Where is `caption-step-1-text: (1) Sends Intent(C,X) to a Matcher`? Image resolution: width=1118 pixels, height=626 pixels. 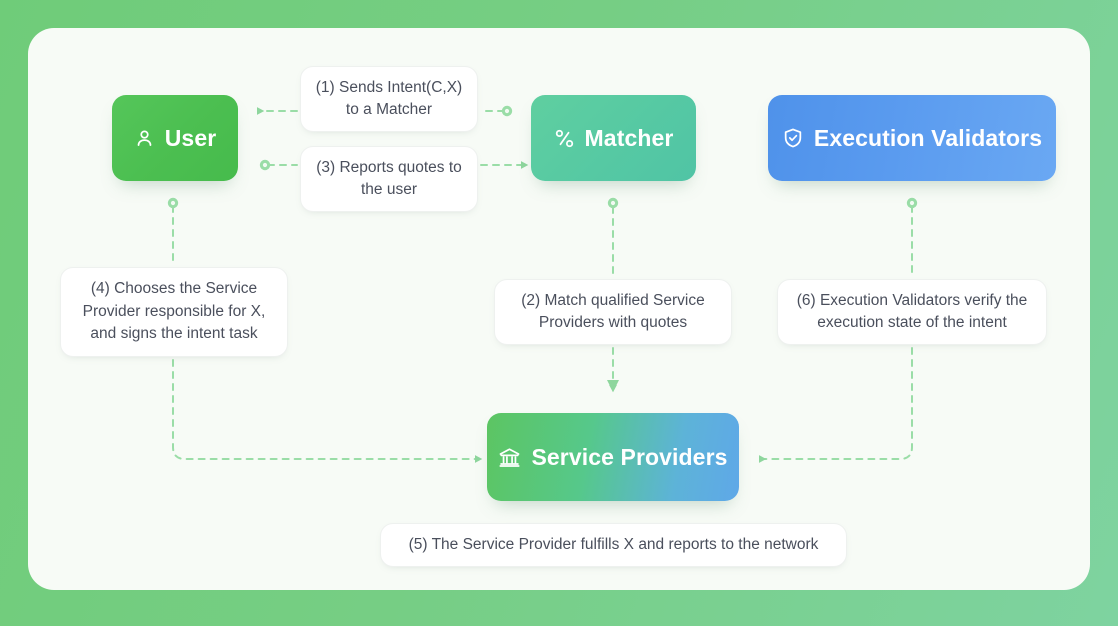
caption-step-1-text: (1) Sends Intent(C,X) to a Matcher is located at coordinates (389, 98).